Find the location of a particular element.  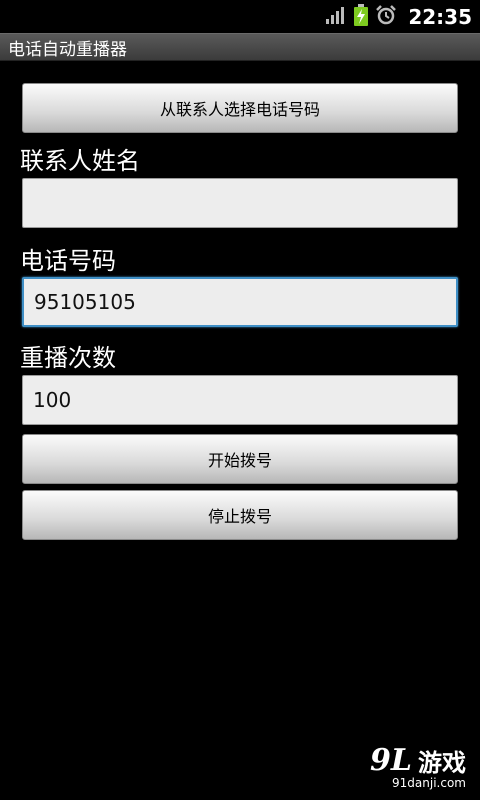

start-dial-button: 开始拨号 is located at coordinates (240, 459).